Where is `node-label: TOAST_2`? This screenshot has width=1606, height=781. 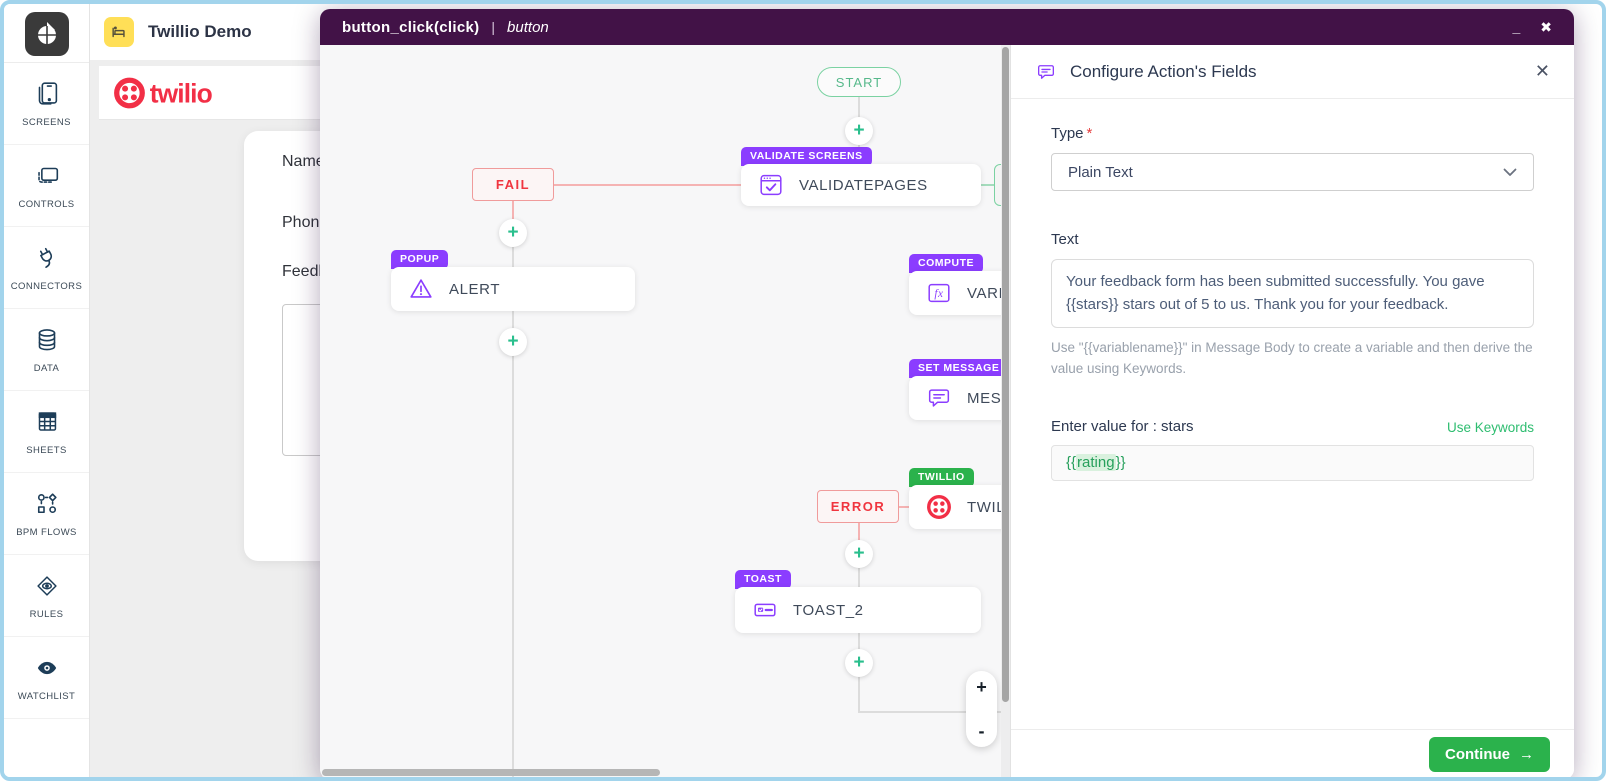
node-label: TOAST_2 is located at coordinates (828, 610).